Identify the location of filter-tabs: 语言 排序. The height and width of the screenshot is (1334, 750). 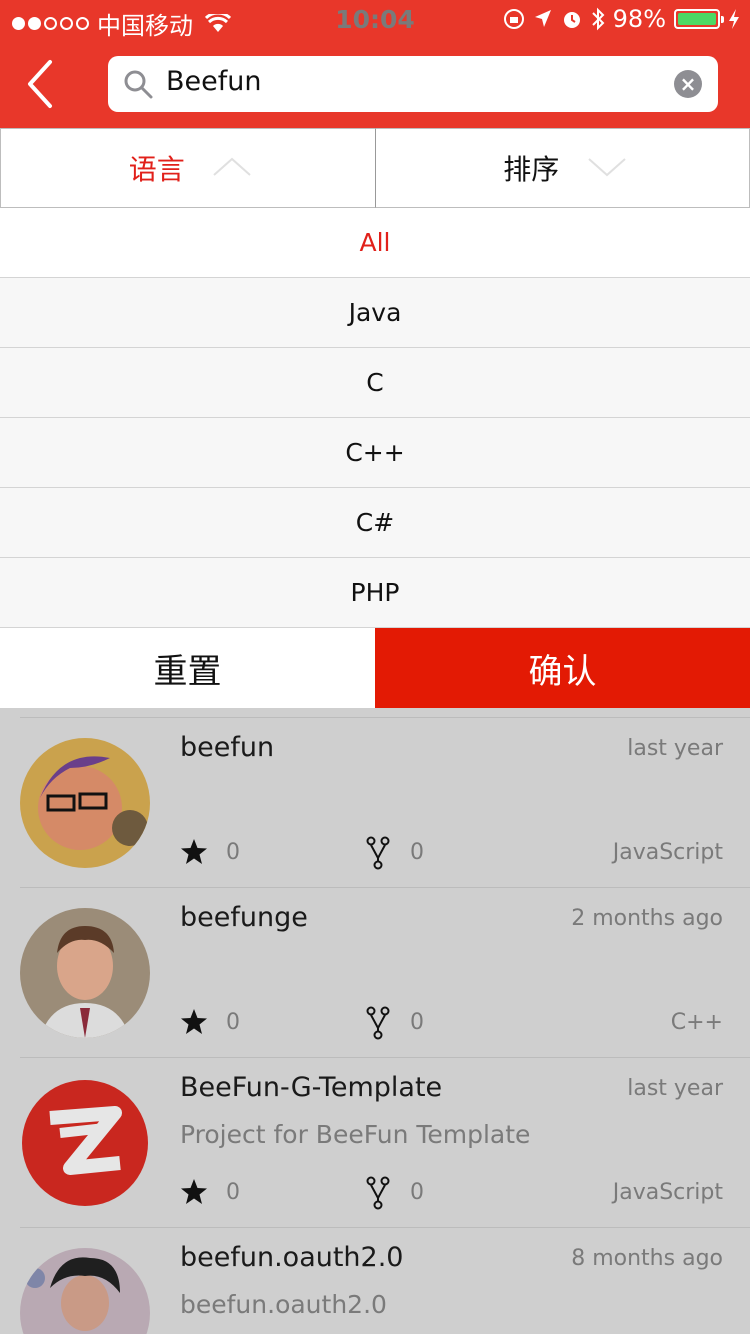
(375, 168).